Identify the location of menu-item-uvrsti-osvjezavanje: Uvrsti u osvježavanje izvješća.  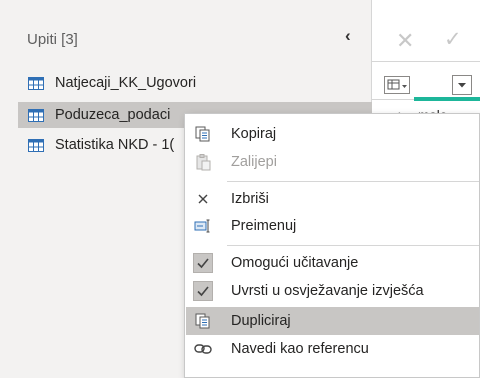
(332, 291).